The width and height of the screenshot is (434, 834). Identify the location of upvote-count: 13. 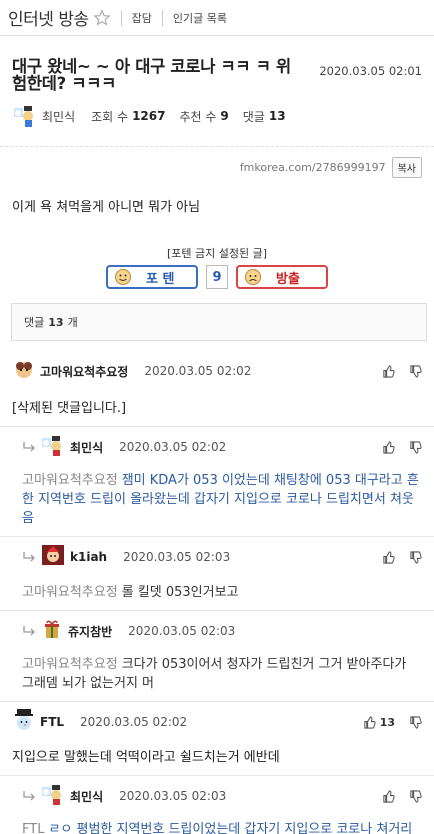
(387, 722).